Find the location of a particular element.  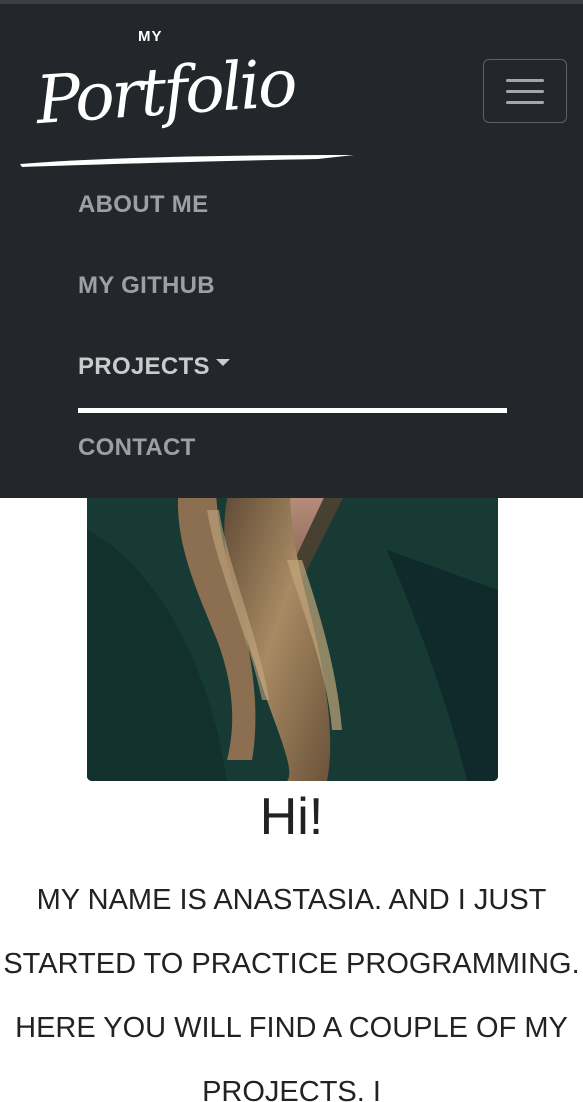

nav-link-projects-label: PROJECTS is located at coordinates (144, 366).